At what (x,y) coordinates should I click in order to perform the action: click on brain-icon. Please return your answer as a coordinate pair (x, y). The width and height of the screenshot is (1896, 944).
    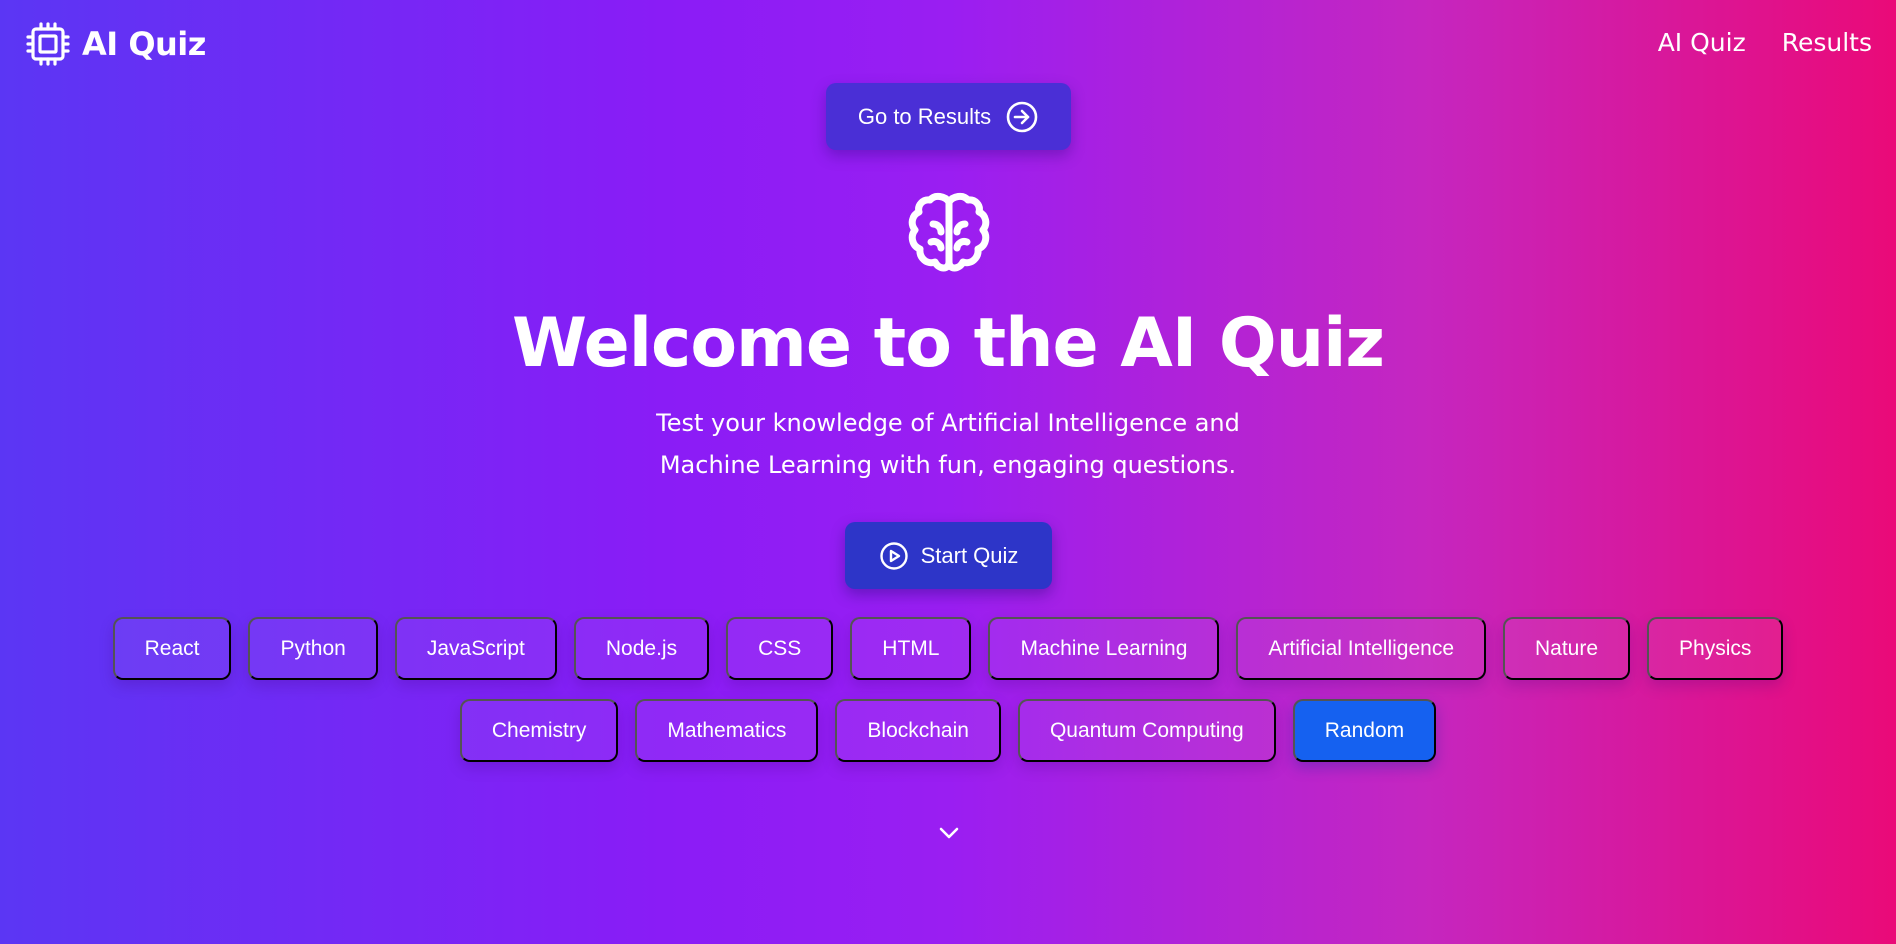
    Looking at the image, I should click on (949, 232).